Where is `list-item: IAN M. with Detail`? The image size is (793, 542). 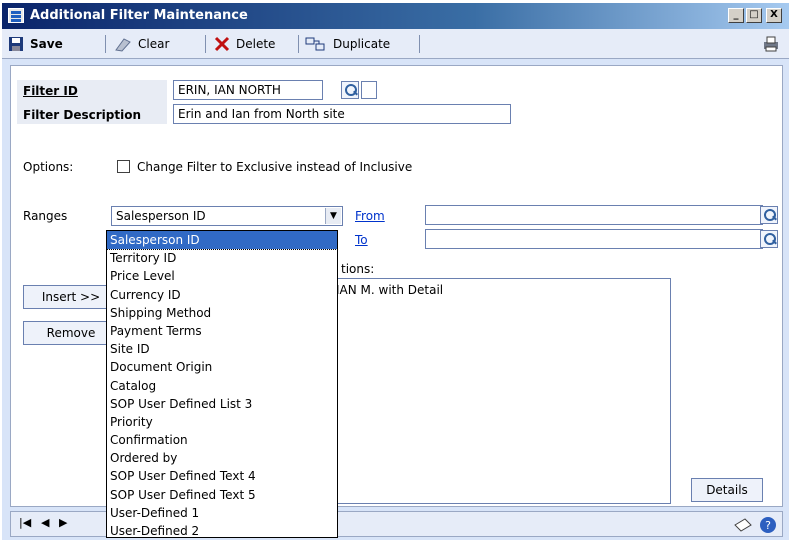 list-item: IAN M. with Detail is located at coordinates (500, 290).